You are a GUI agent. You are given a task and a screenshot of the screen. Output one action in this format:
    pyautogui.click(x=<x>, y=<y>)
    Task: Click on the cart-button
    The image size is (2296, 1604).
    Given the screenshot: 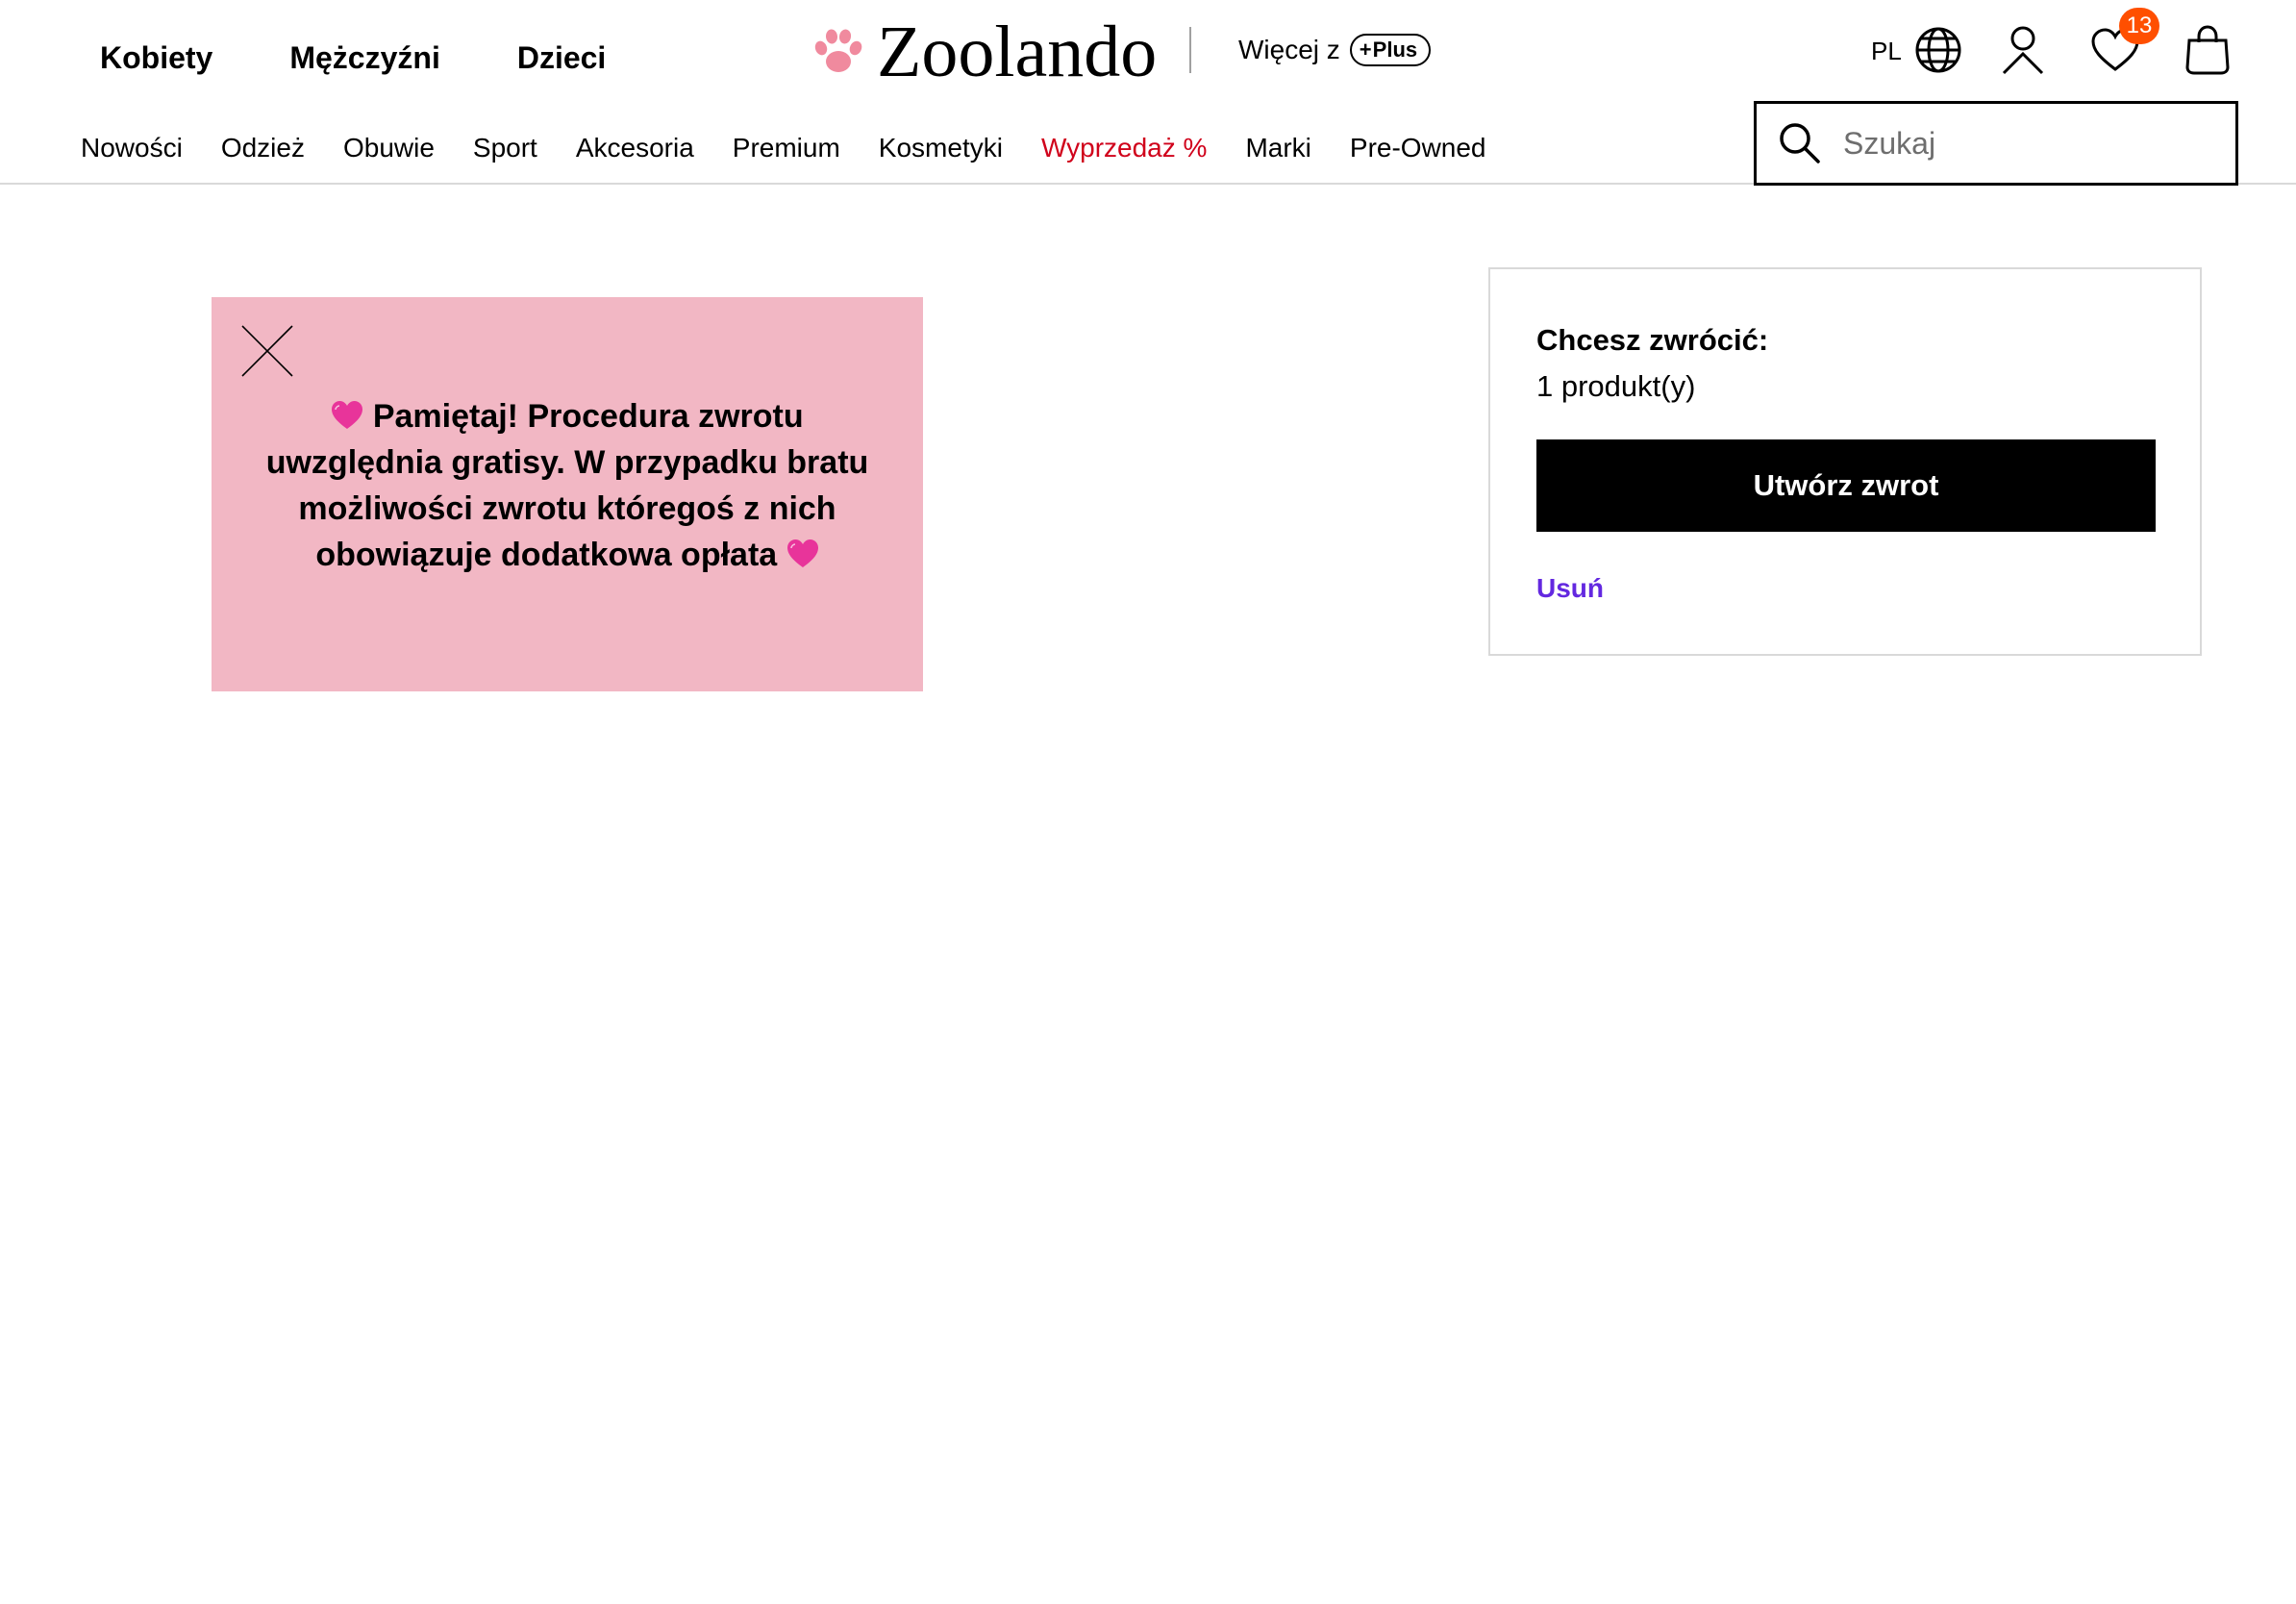 What is the action you would take?
    pyautogui.click(x=2207, y=50)
    